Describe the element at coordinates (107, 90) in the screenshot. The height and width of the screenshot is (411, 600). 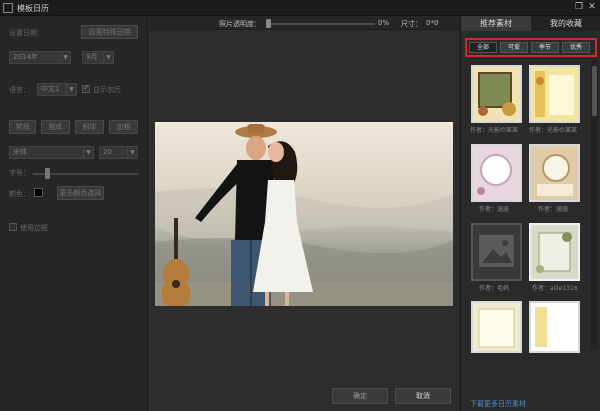
I see `show-lunar-label: 显示农历` at that location.